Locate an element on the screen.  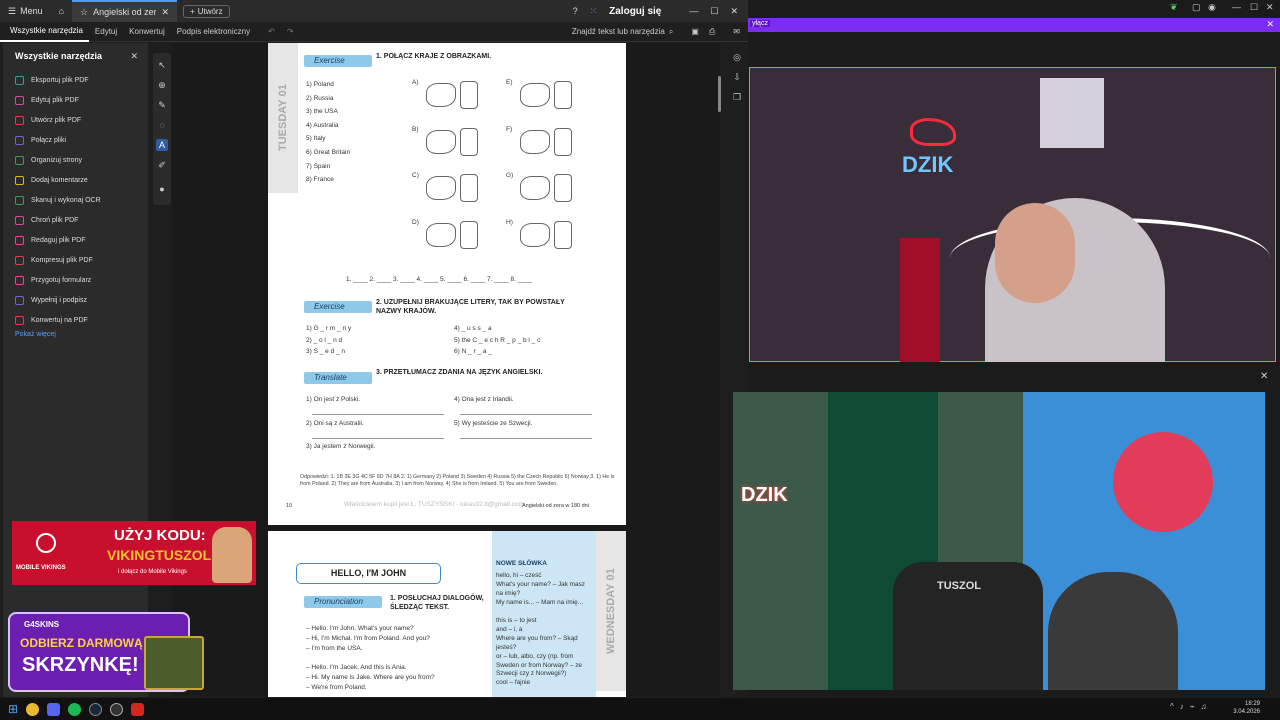
picture-letter: G) is located at coordinates (510, 175).